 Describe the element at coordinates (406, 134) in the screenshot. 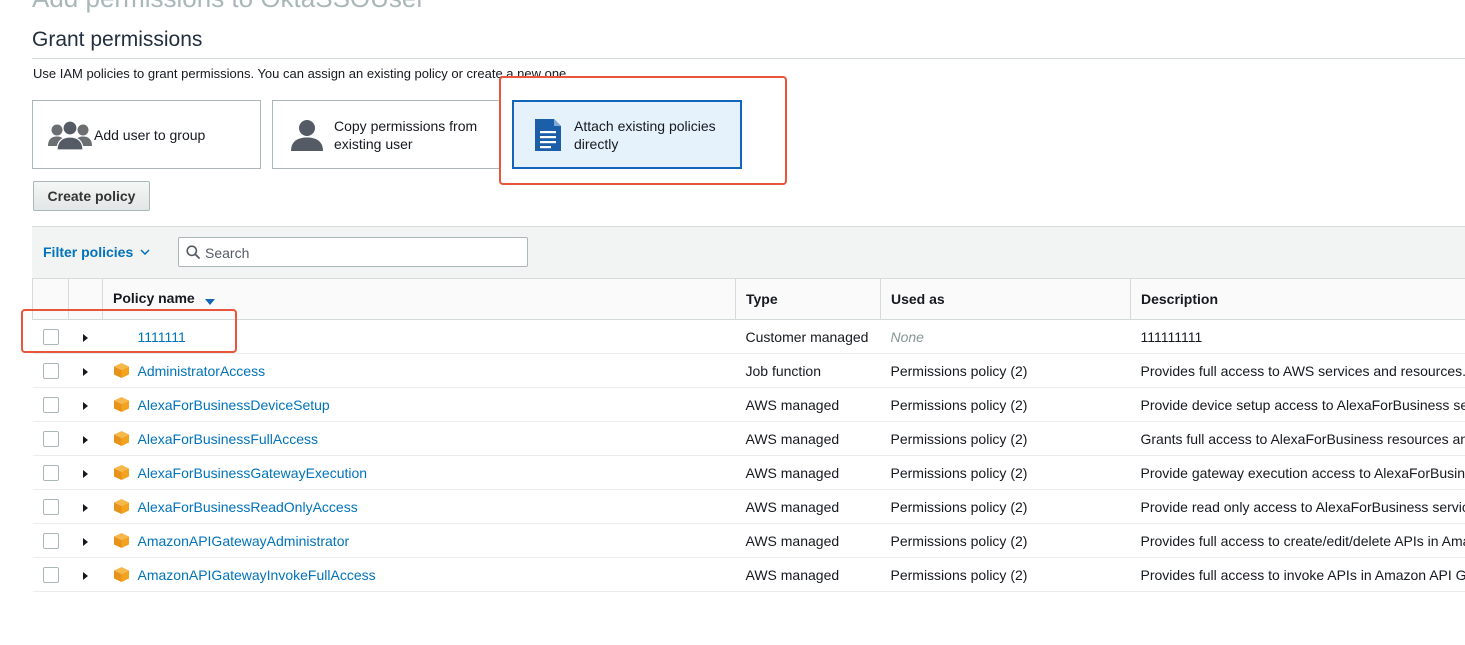

I see `copy-permissions-label: Copy permissions from existing user` at that location.